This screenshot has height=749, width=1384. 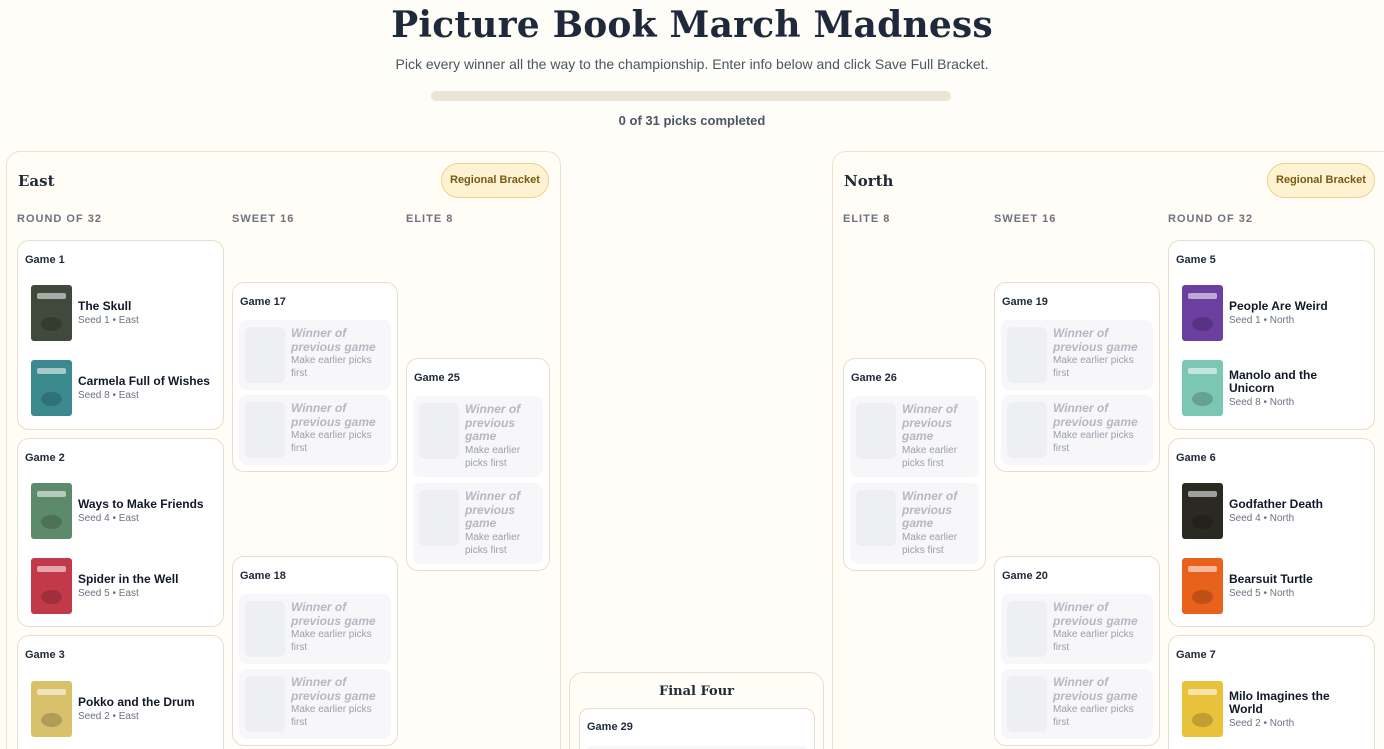 What do you see at coordinates (1196, 260) in the screenshot?
I see `game-title: Game 5` at bounding box center [1196, 260].